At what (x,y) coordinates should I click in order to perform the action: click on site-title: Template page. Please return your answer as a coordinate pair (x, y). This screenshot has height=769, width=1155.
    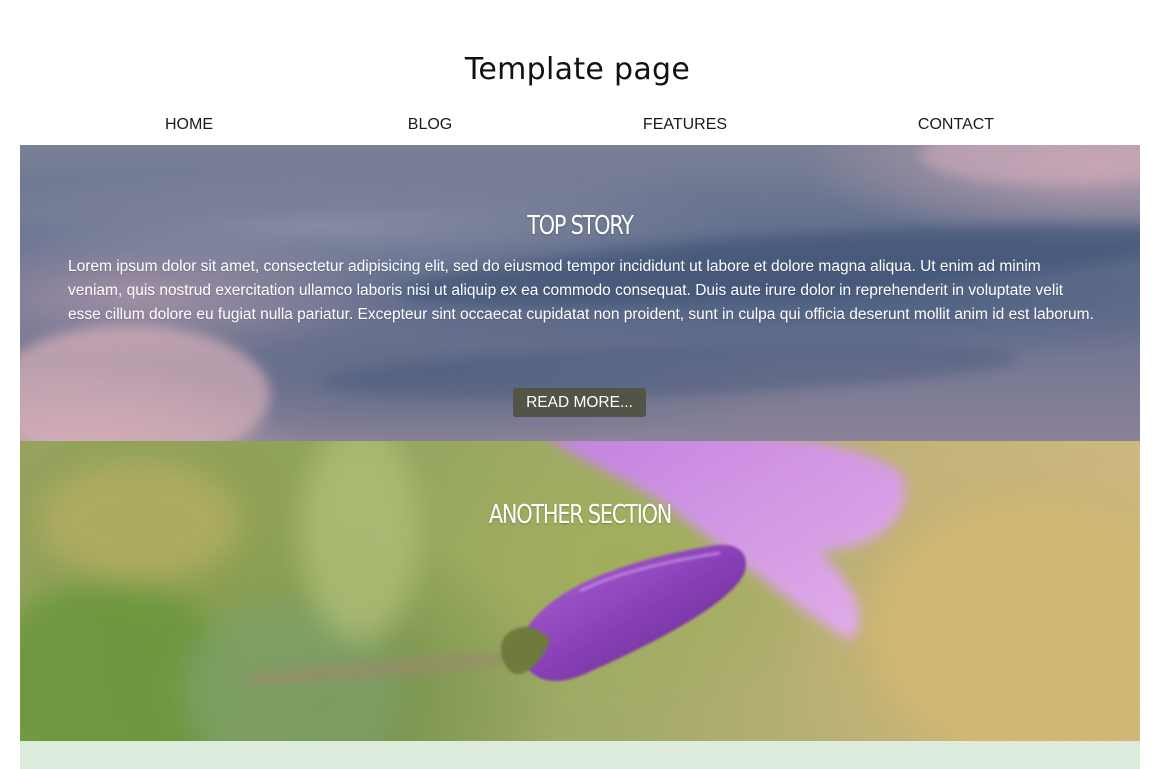
    Looking at the image, I should click on (577, 69).